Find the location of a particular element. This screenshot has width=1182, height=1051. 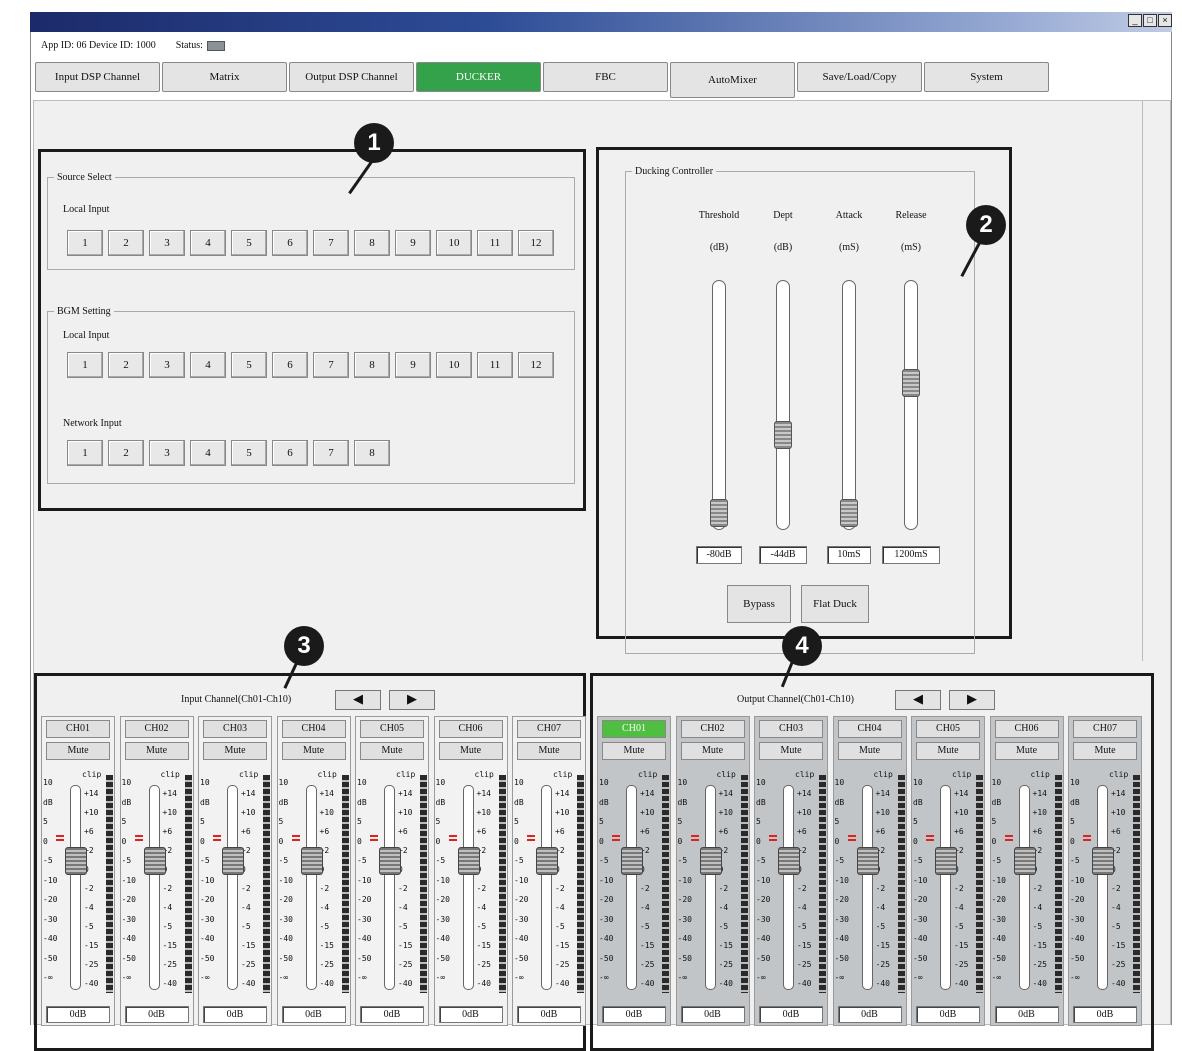

release-slider-track is located at coordinates (911, 405).